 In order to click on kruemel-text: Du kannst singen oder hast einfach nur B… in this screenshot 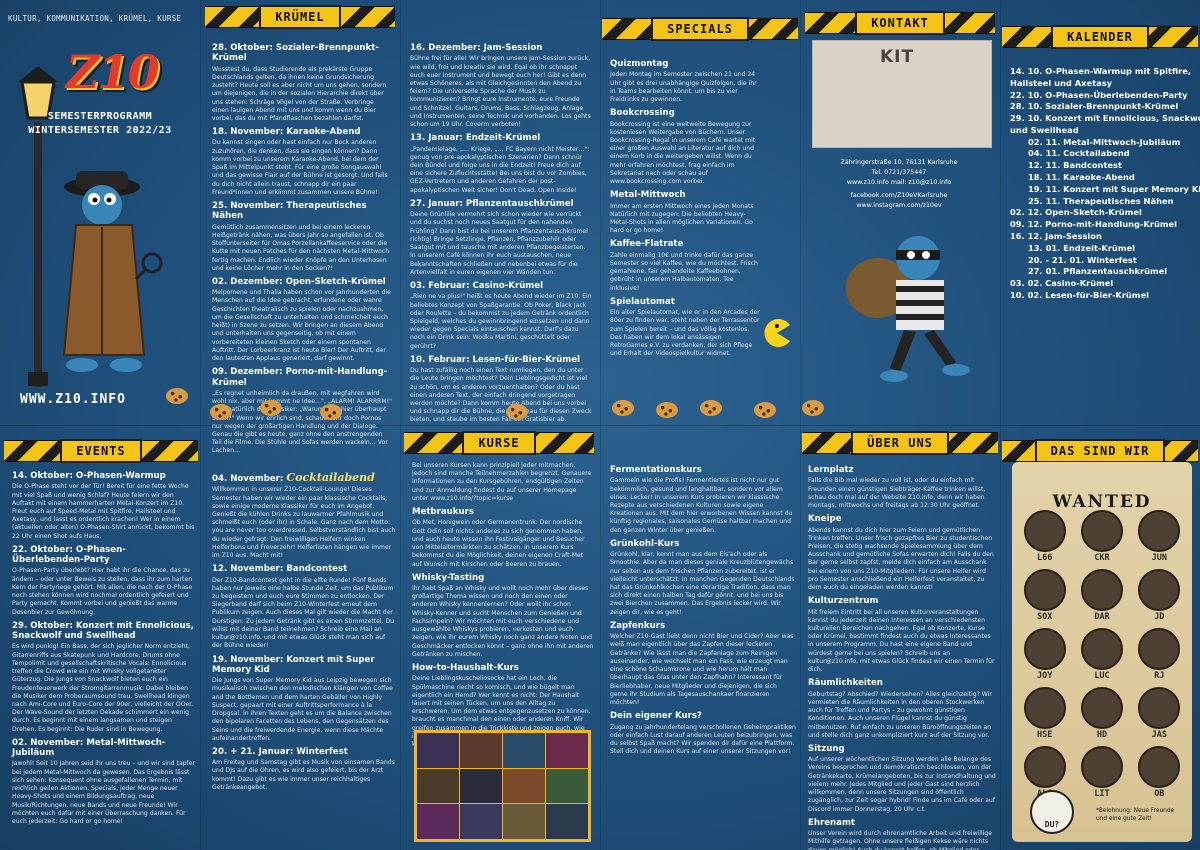, I will do `click(300, 167)`.